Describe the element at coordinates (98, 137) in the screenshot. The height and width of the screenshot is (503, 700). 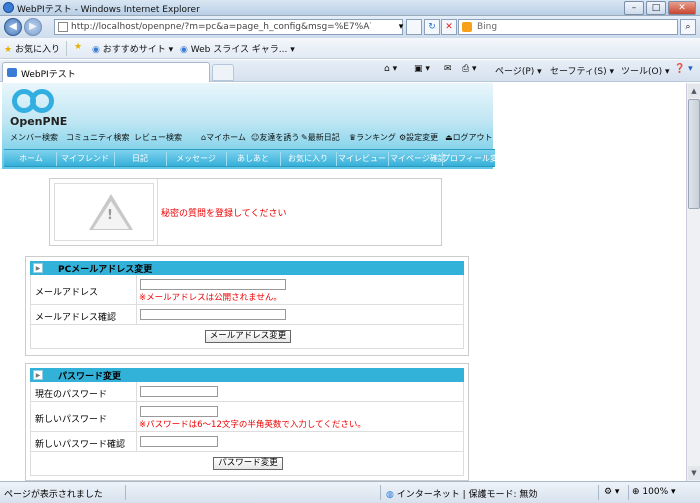
I see `community-search-link: コミュニティ検索` at that location.